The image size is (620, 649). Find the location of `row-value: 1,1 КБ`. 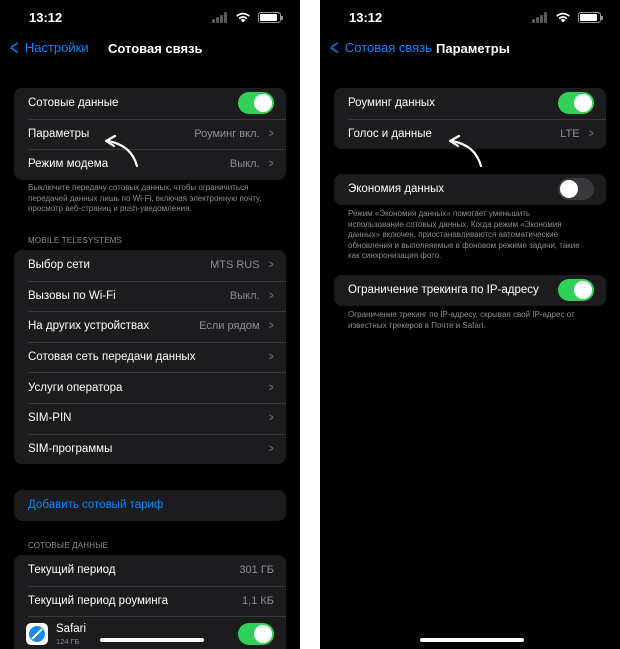

row-value: 1,1 КБ is located at coordinates (258, 600).